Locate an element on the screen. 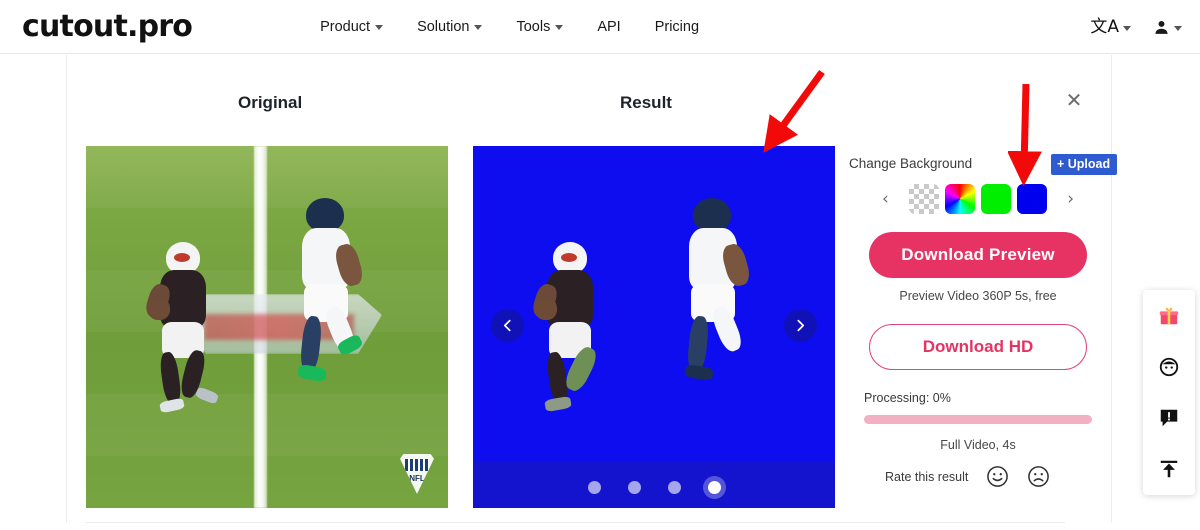  nfl-watermark-label: NFL is located at coordinates (417, 478).